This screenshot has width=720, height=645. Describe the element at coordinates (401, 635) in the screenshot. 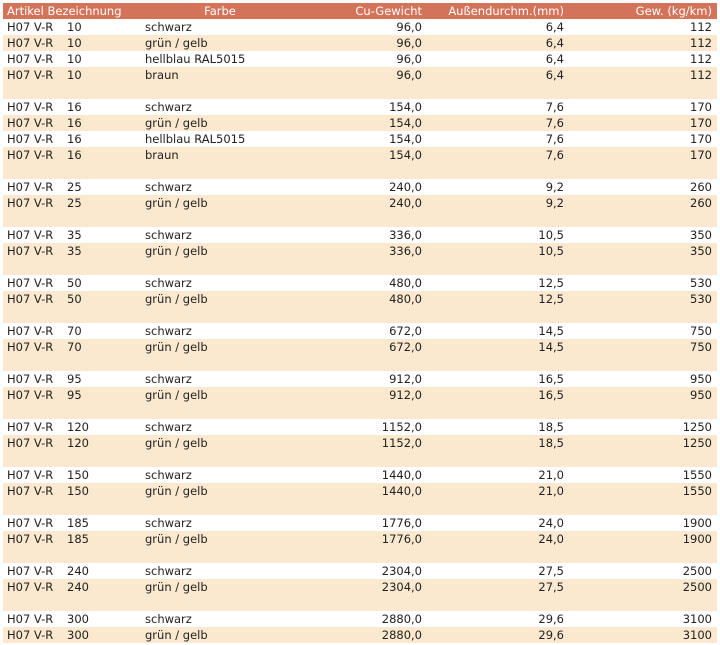

I see `row-cu-weight: 2880,0` at that location.